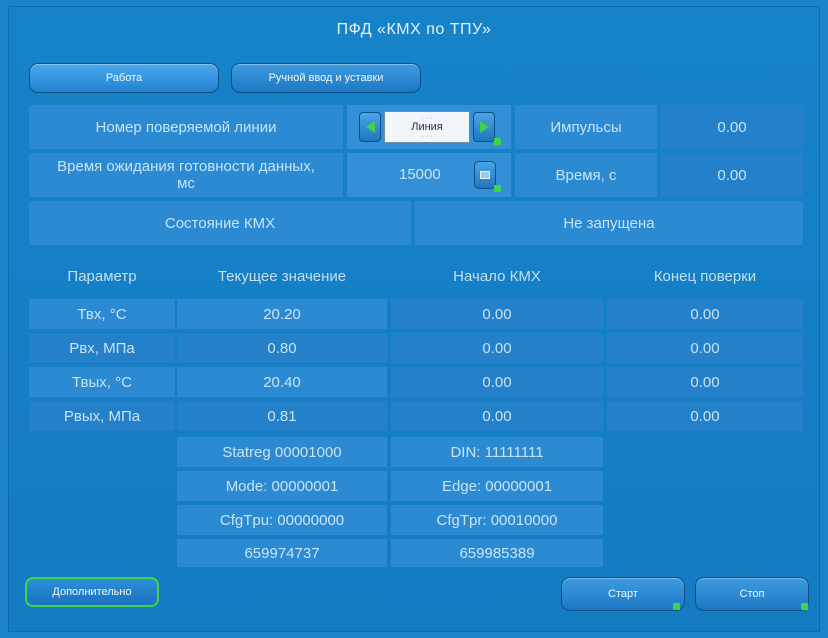 Image resolution: width=828 pixels, height=638 pixels. Describe the element at coordinates (102, 314) in the screenshot. I see `param-tin: Твх, °С` at that location.